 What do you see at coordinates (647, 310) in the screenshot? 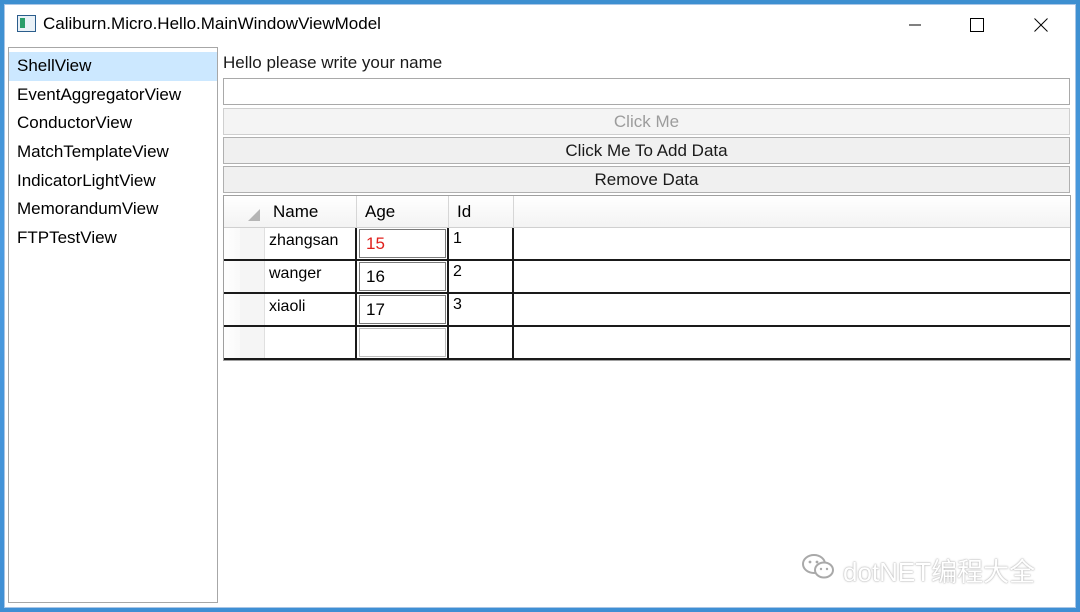
I see `table-row: xiaoli 3` at bounding box center [647, 310].